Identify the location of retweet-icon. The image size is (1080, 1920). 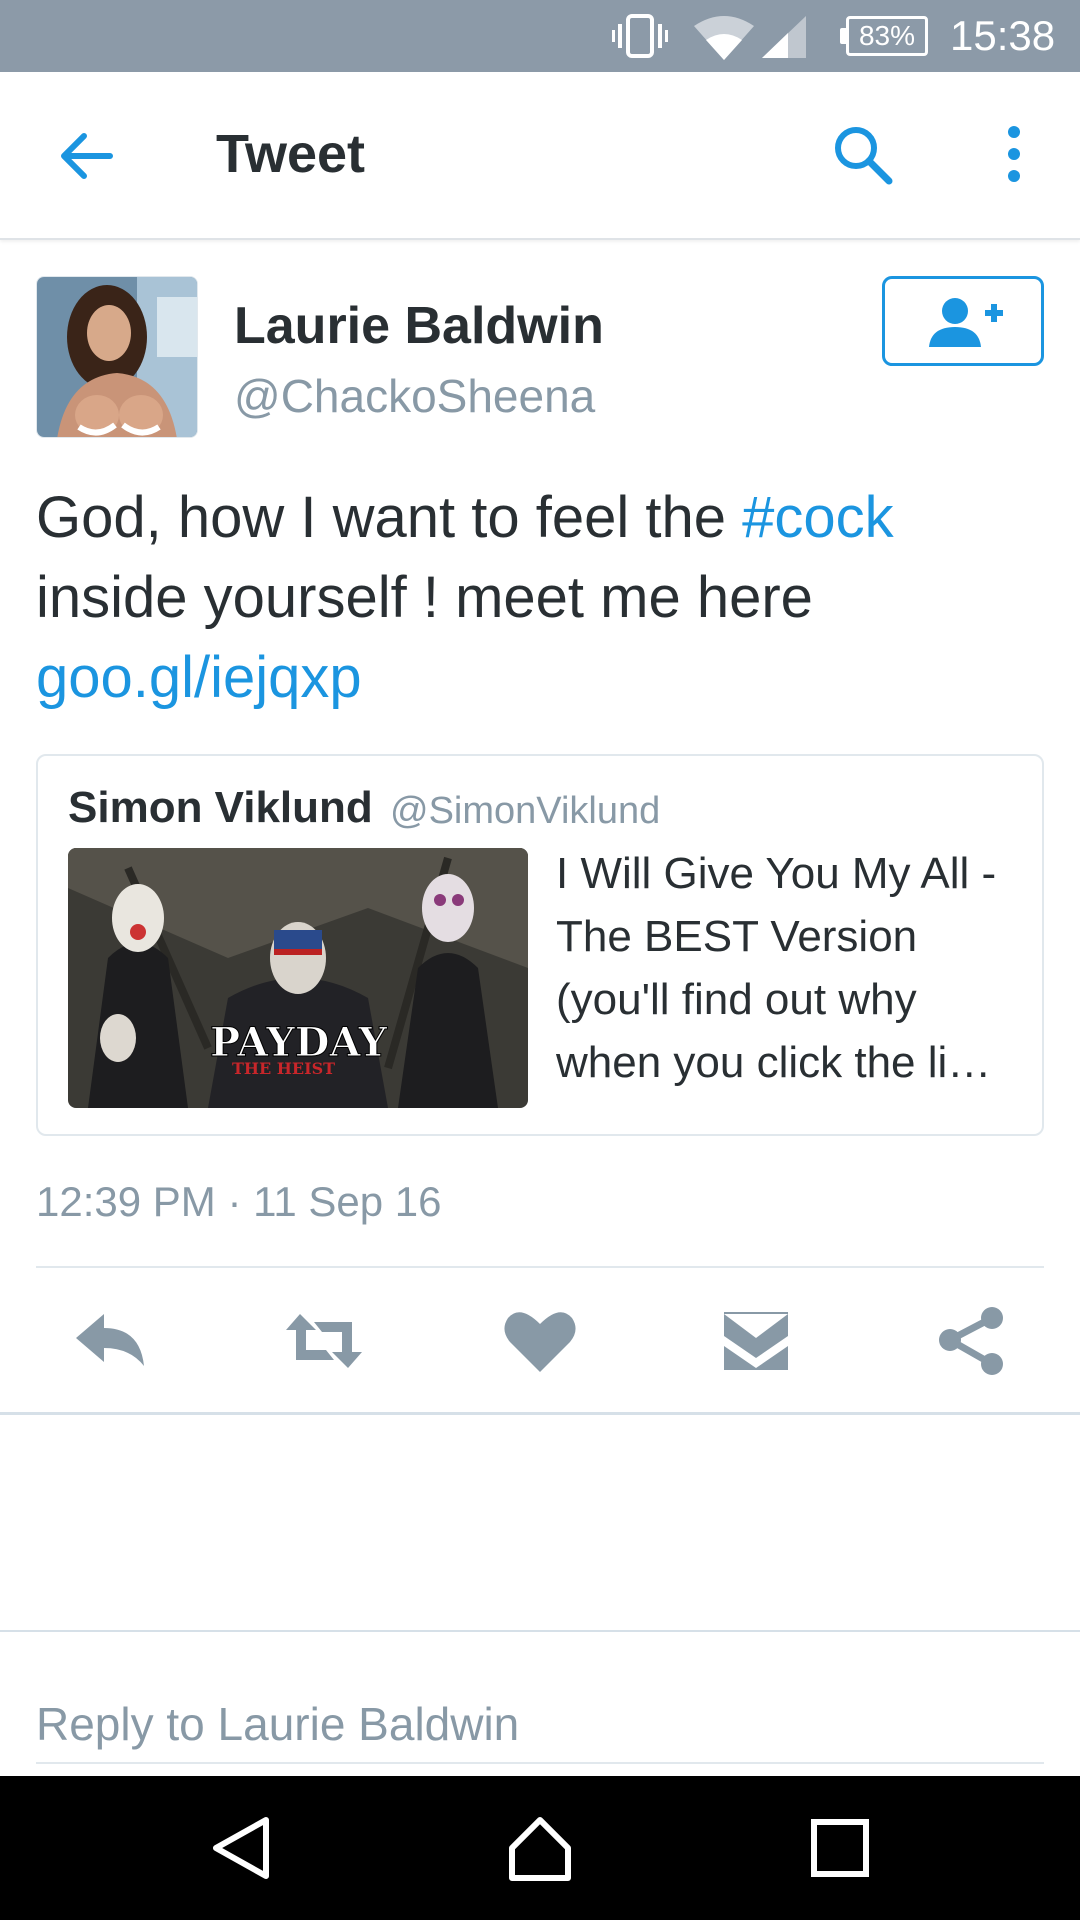
(324, 1341).